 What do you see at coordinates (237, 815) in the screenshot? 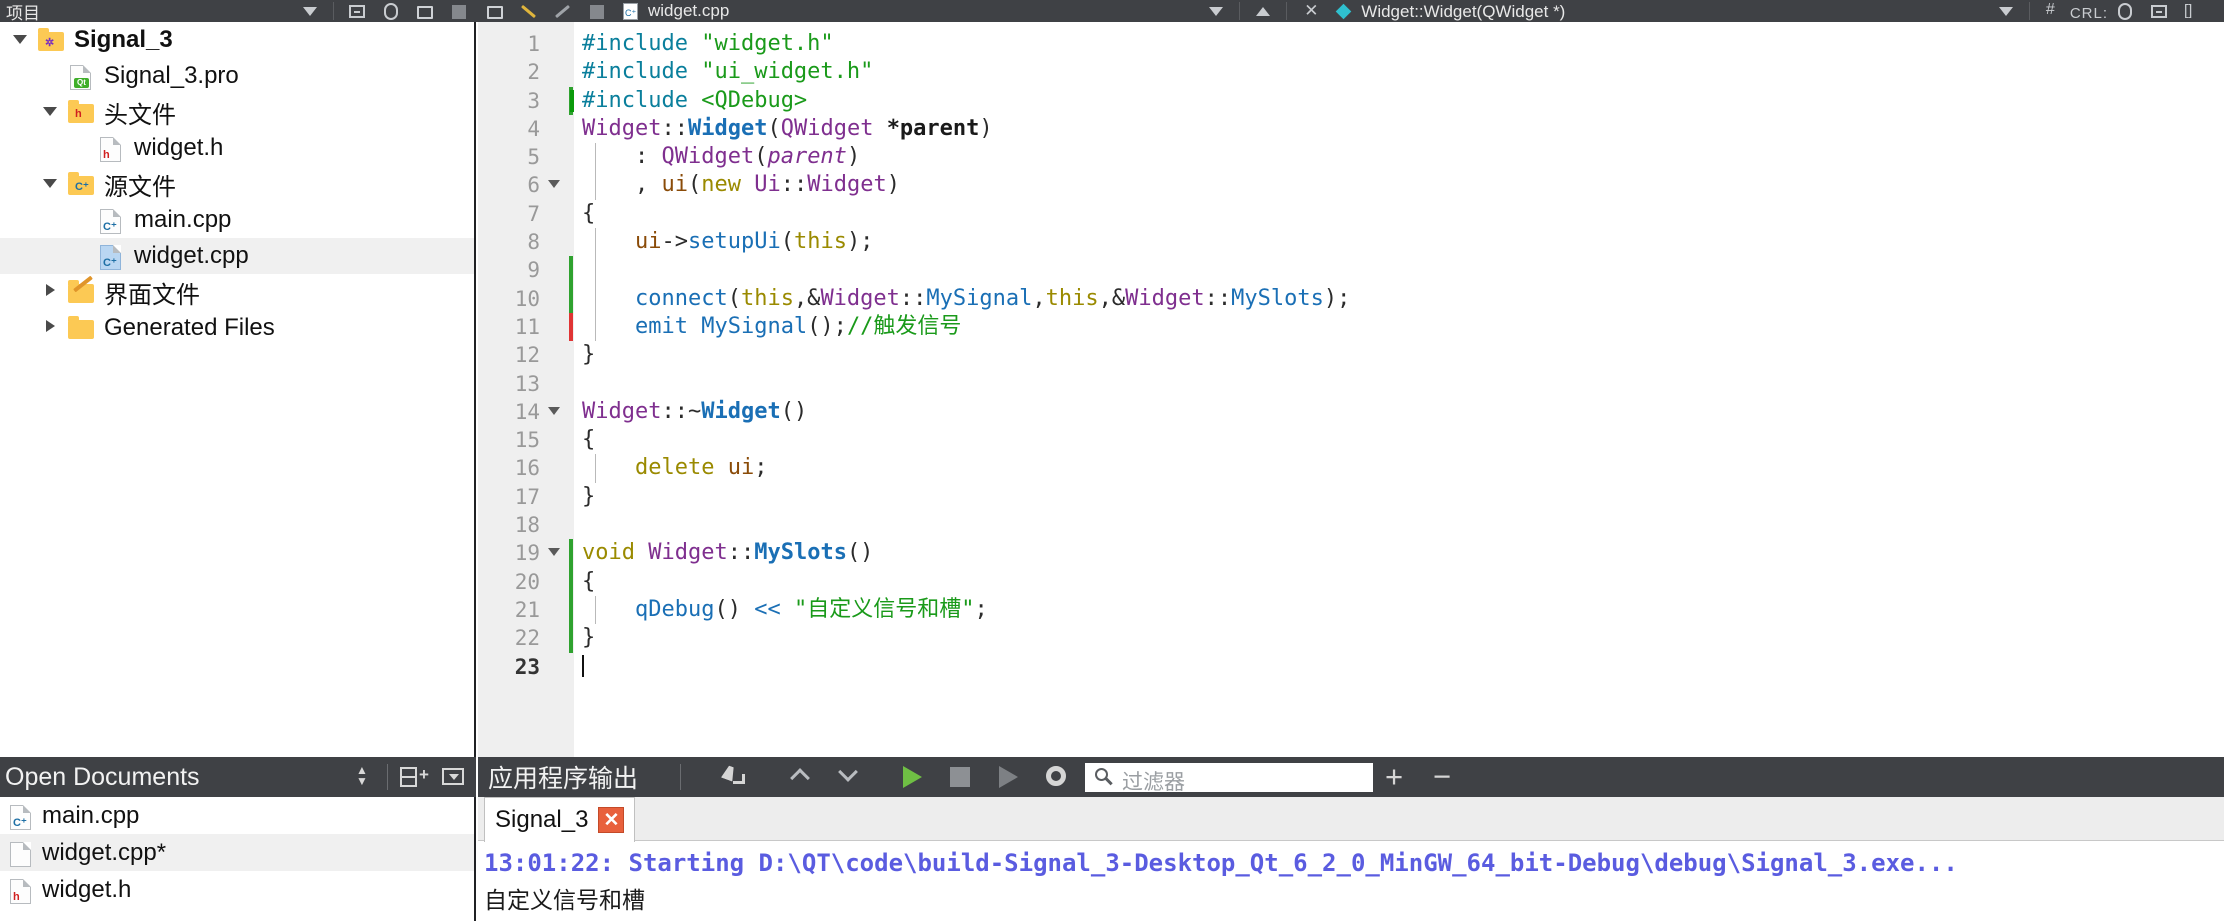
I see `open-document-main.cpp: C⁺ main.cpp` at bounding box center [237, 815].